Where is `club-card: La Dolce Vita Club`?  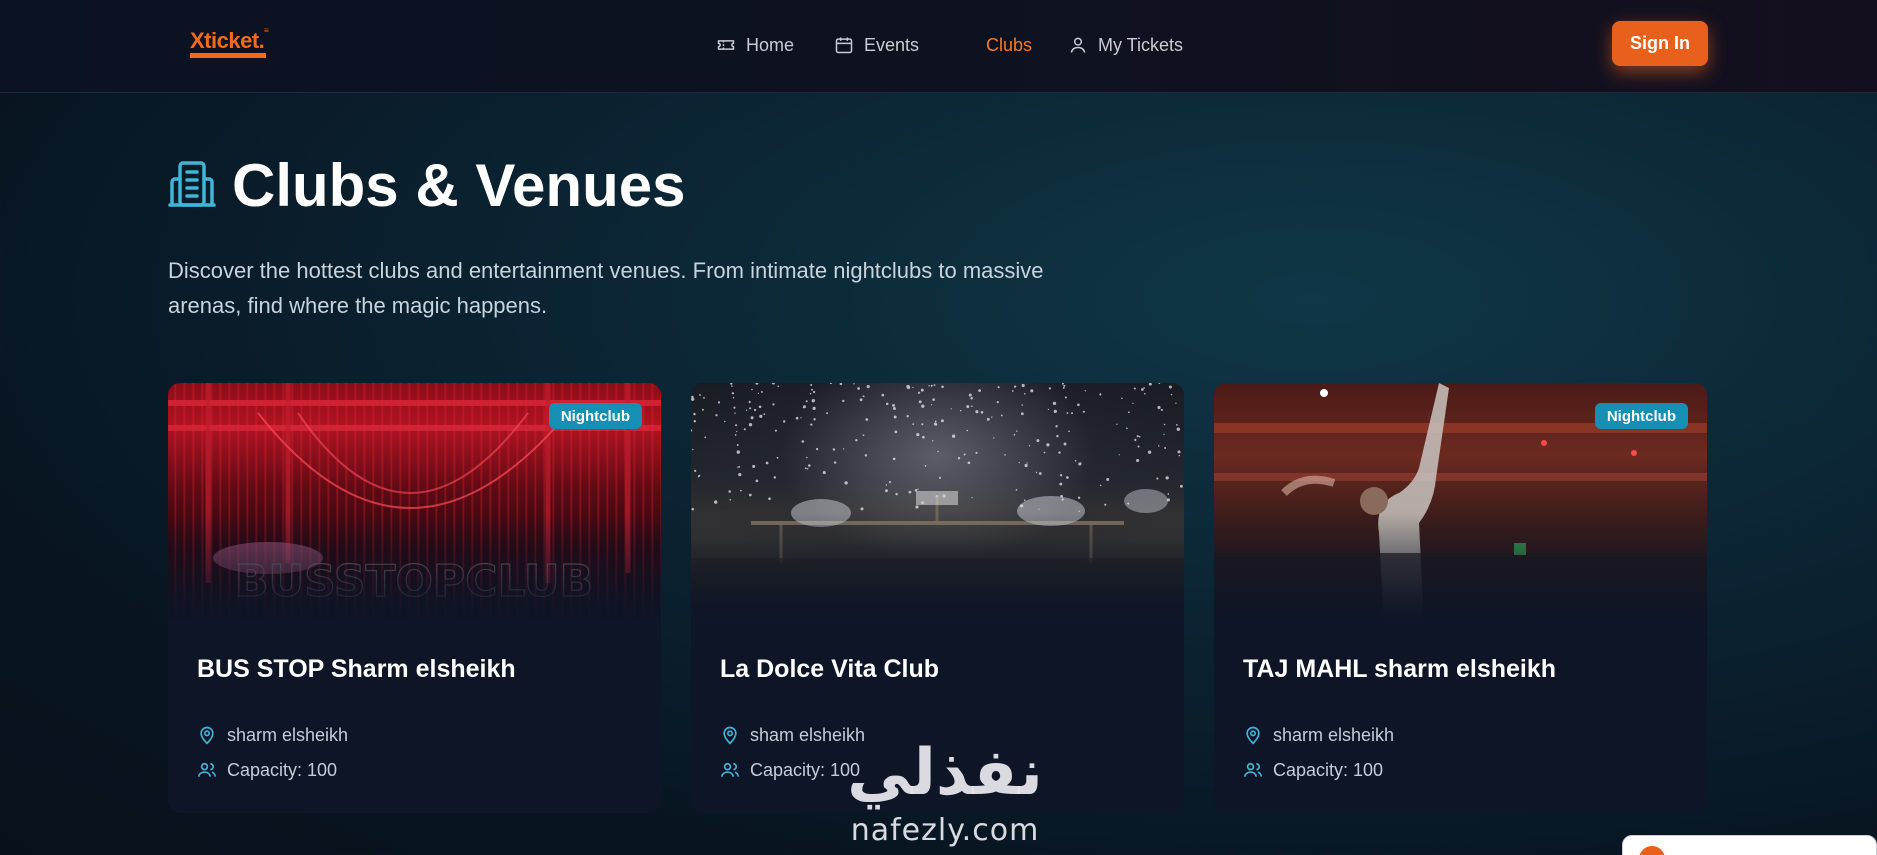 club-card: La Dolce Vita Club is located at coordinates (937, 598).